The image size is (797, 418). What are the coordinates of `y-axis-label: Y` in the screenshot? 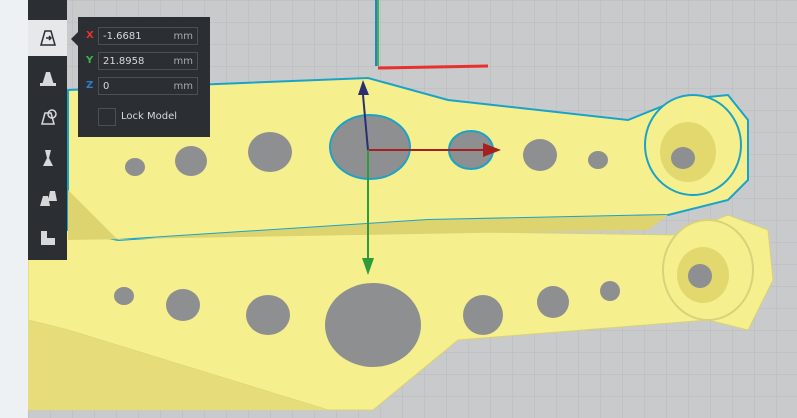 It's located at (90, 60).